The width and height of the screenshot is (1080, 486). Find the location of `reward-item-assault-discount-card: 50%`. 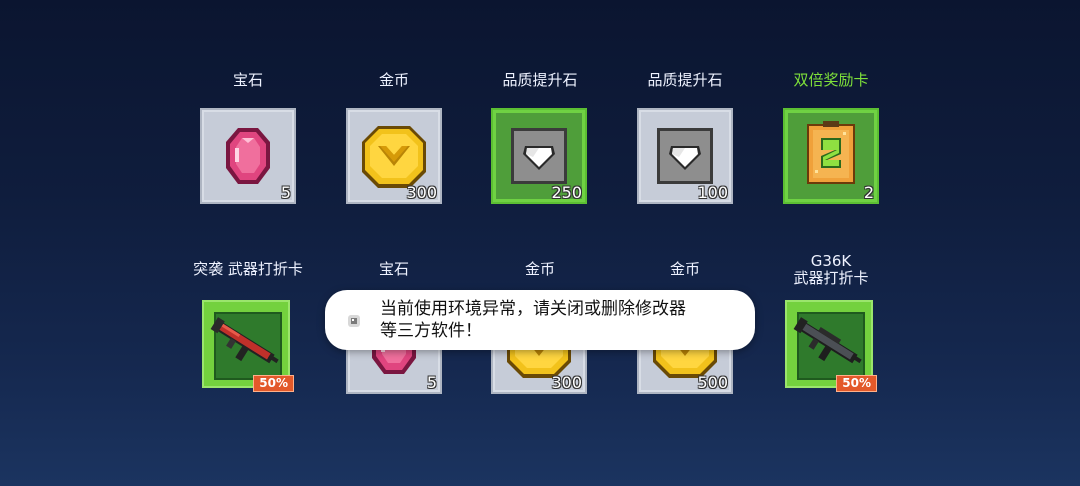

reward-item-assault-discount-card: 50% is located at coordinates (248, 346).